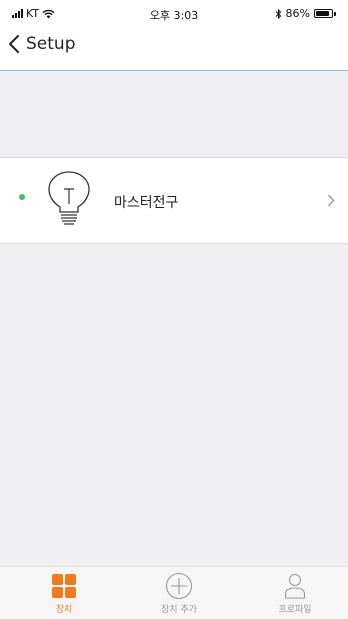  Describe the element at coordinates (64, 610) in the screenshot. I see `tab-label: 장치` at that location.